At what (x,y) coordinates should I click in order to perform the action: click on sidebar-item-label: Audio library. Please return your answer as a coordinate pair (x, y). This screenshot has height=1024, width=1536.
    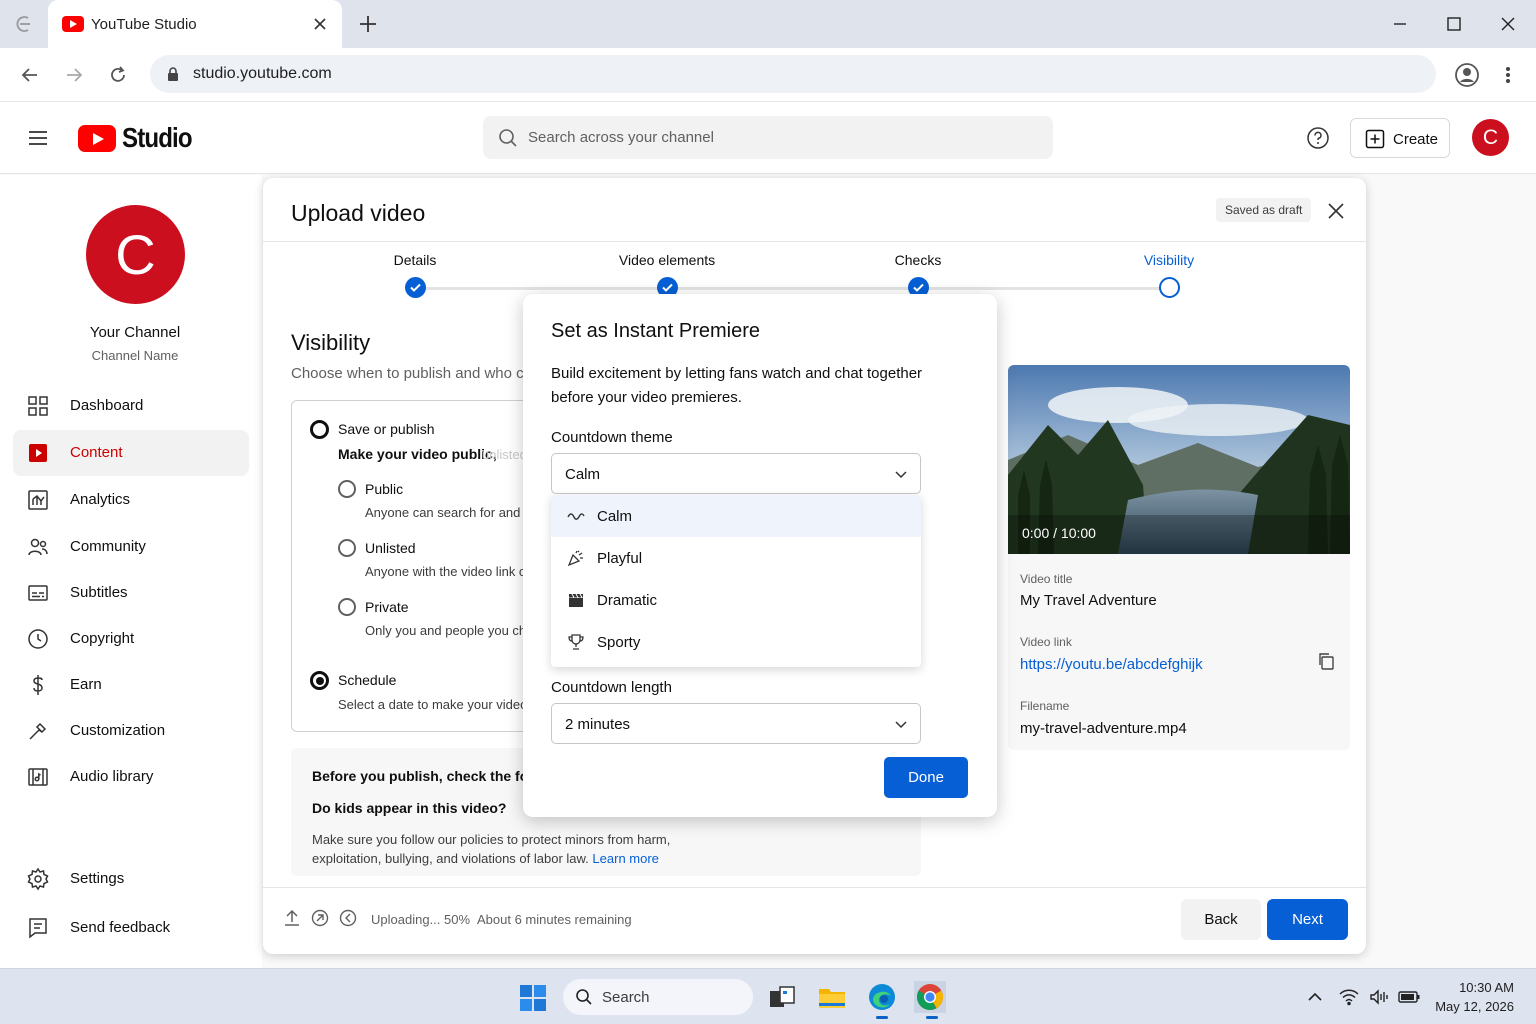
    Looking at the image, I should click on (112, 776).